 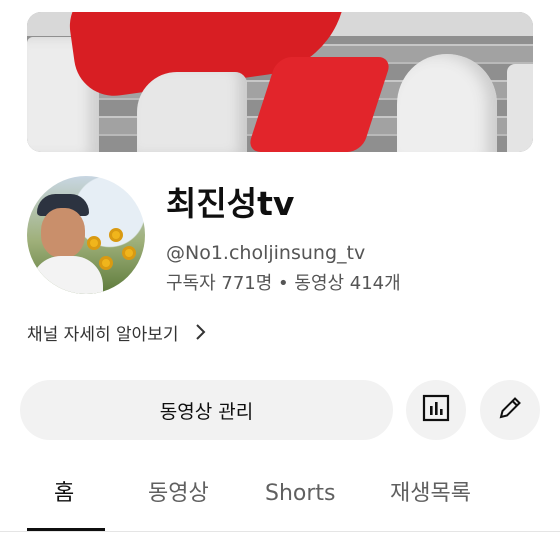 What do you see at coordinates (206, 410) in the screenshot?
I see `manage-videos-button: 동영상 관리` at bounding box center [206, 410].